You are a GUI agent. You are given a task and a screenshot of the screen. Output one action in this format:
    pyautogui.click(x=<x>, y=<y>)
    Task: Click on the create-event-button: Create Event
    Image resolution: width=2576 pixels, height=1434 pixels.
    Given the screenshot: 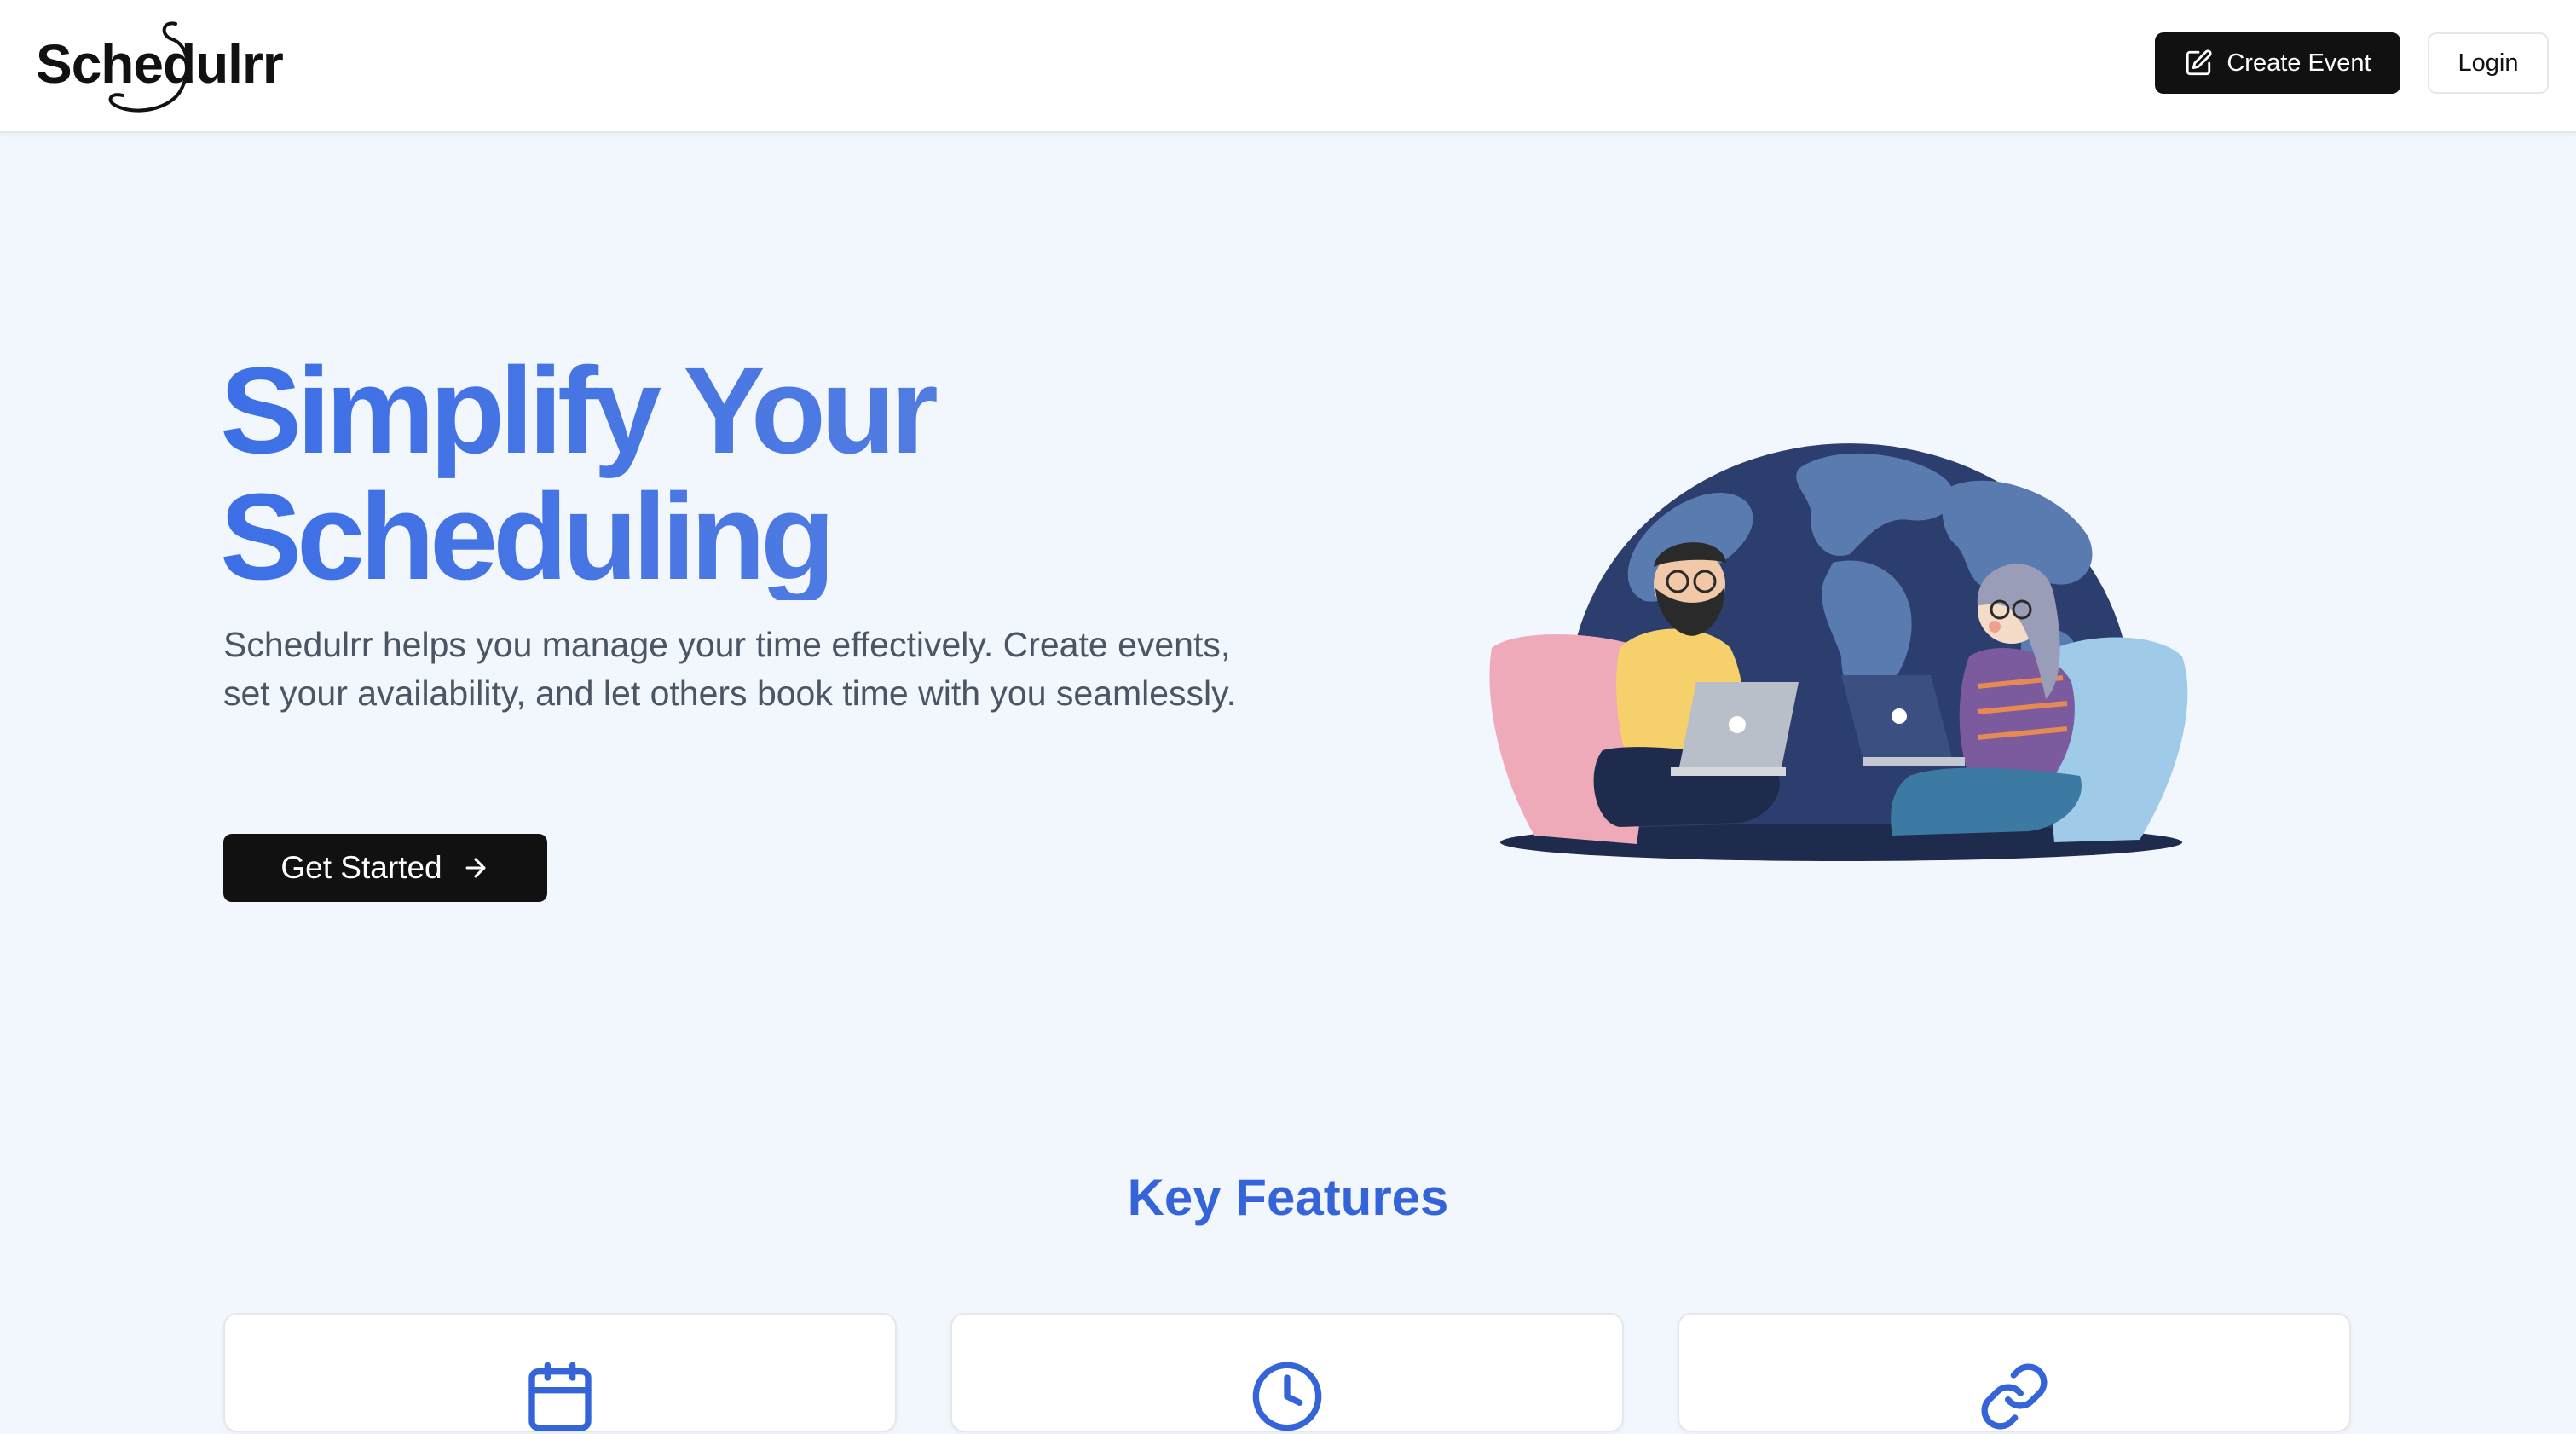 What is the action you would take?
    pyautogui.click(x=2277, y=63)
    